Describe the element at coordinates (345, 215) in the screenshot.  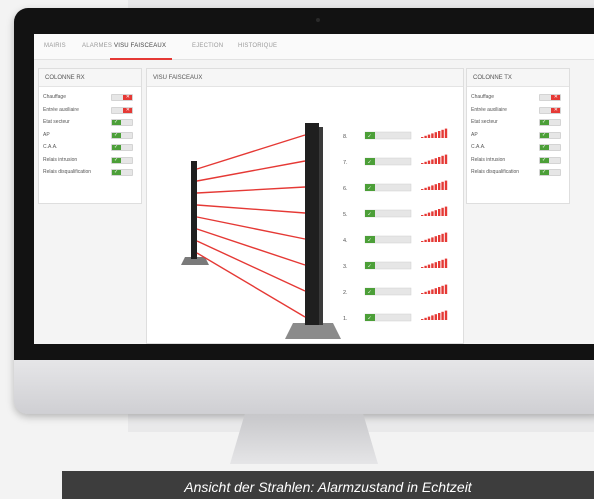
I see `beam-number: 5.` at that location.